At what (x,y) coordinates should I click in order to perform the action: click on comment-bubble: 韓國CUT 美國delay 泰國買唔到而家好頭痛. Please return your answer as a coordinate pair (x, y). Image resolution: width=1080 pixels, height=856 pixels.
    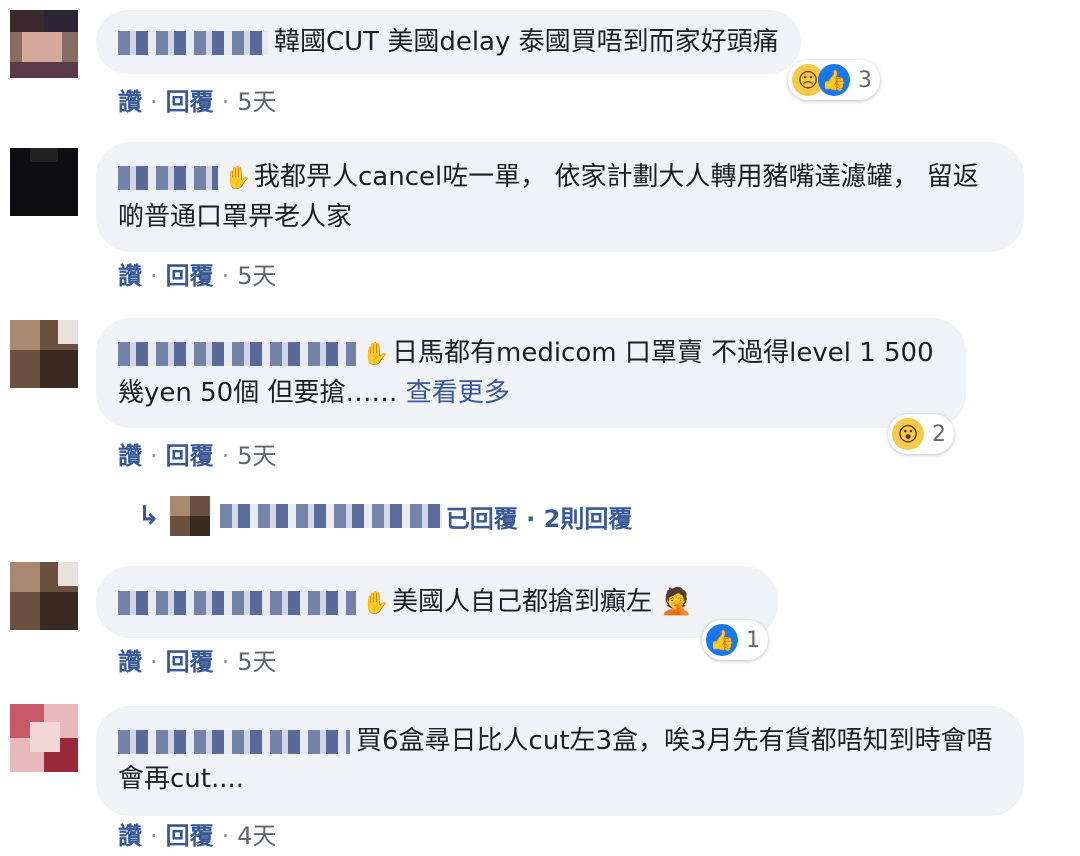
    Looking at the image, I should click on (448, 42).